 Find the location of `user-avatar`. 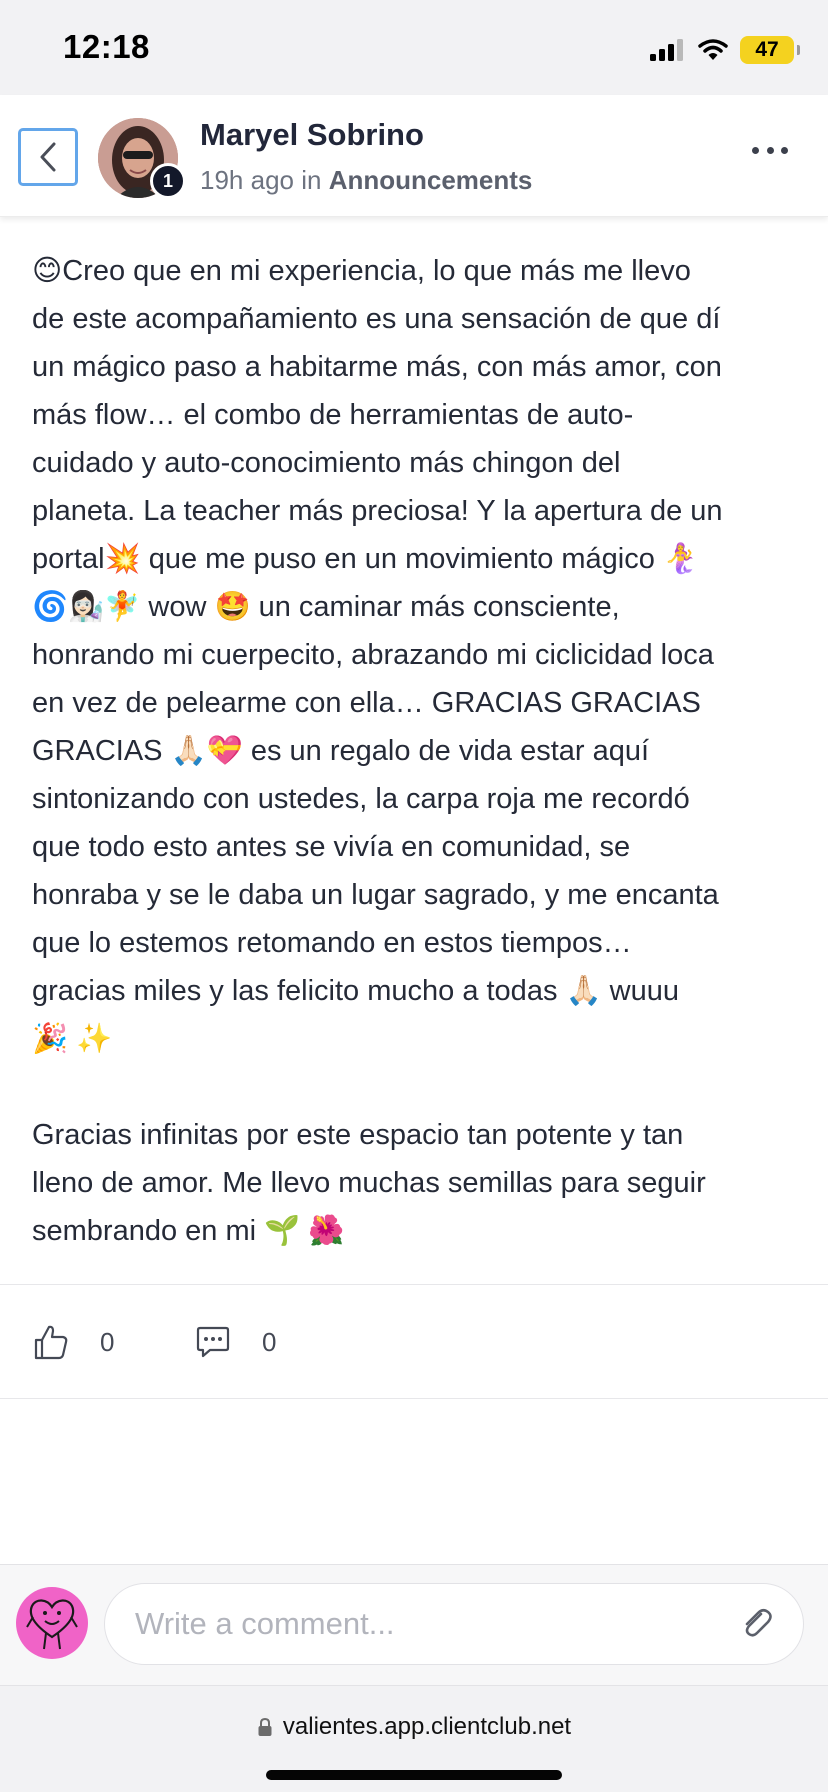

user-avatar is located at coordinates (52, 1623).